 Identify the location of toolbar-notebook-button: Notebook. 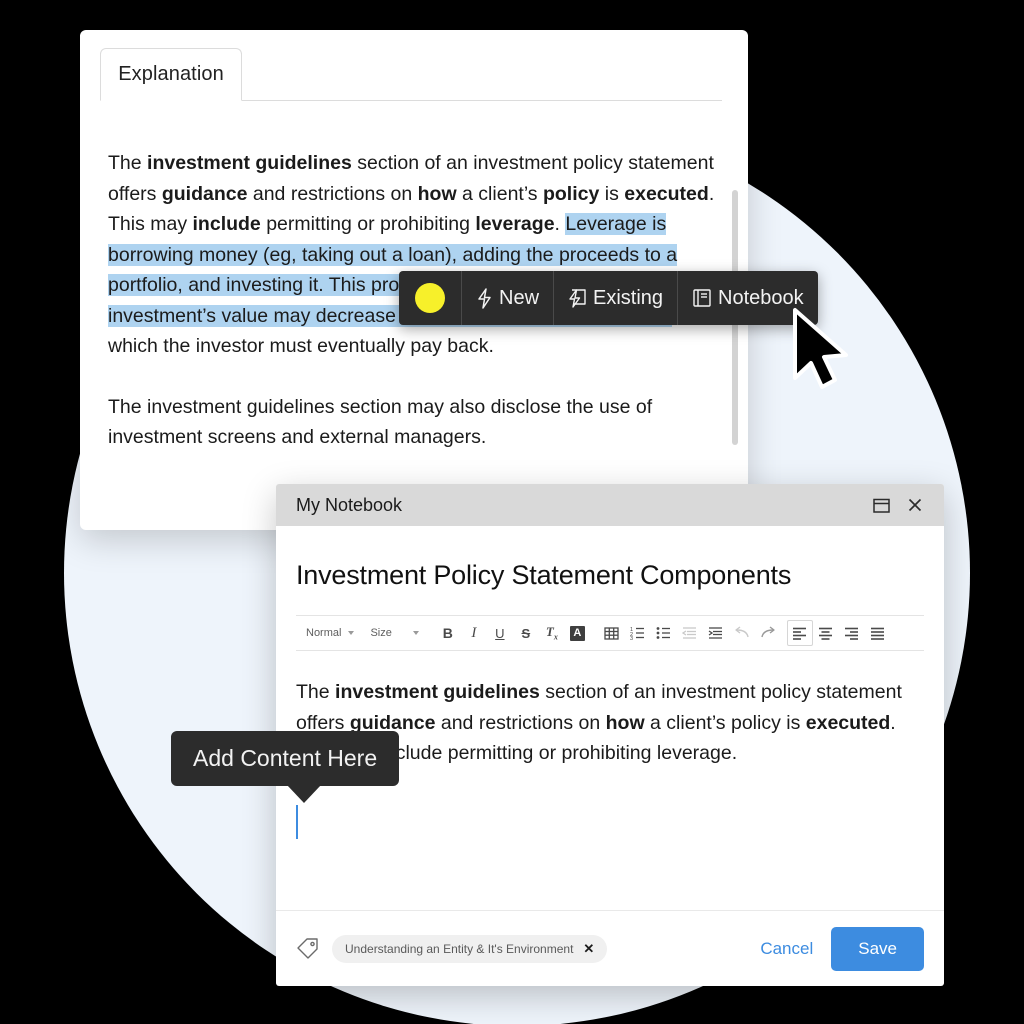
(748, 298).